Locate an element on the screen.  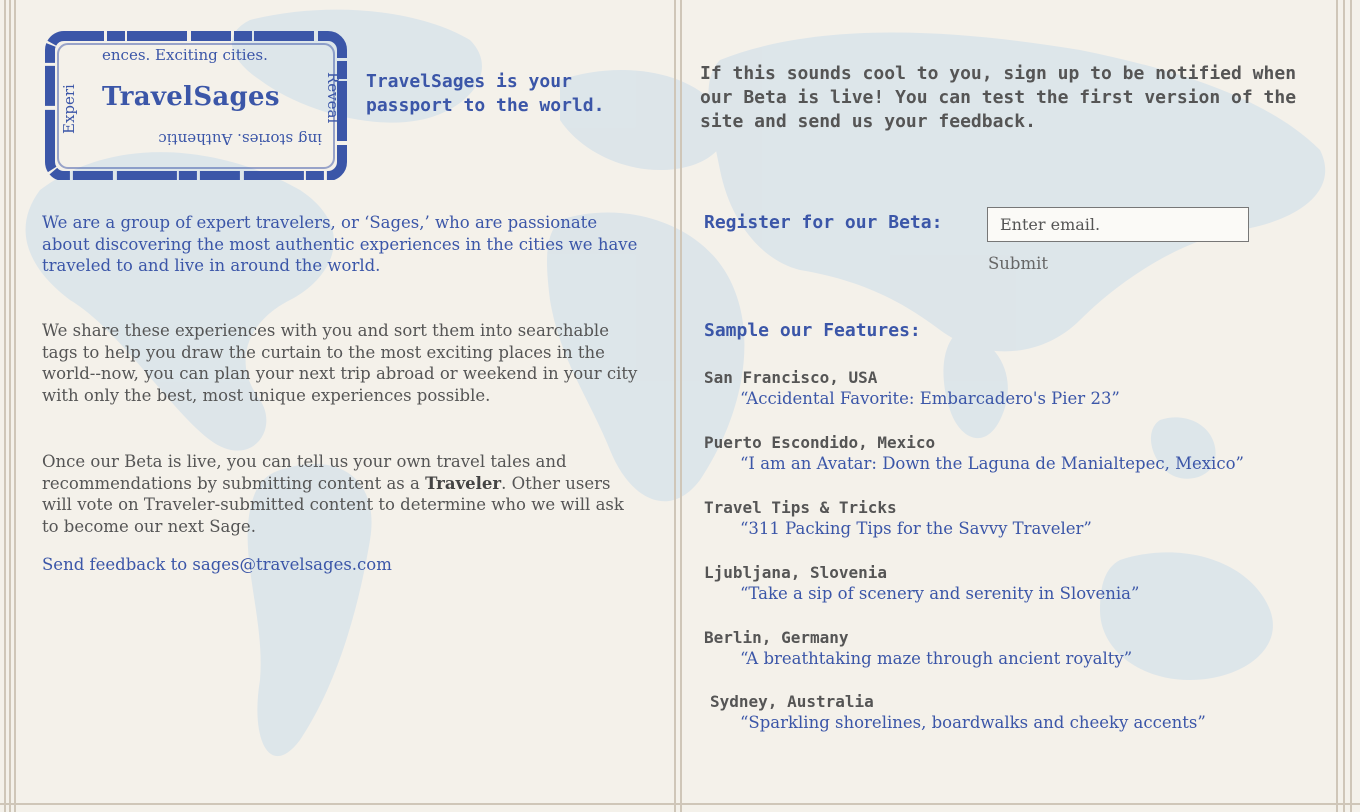
register-label: Register for our Beta: is located at coordinates (823, 222).